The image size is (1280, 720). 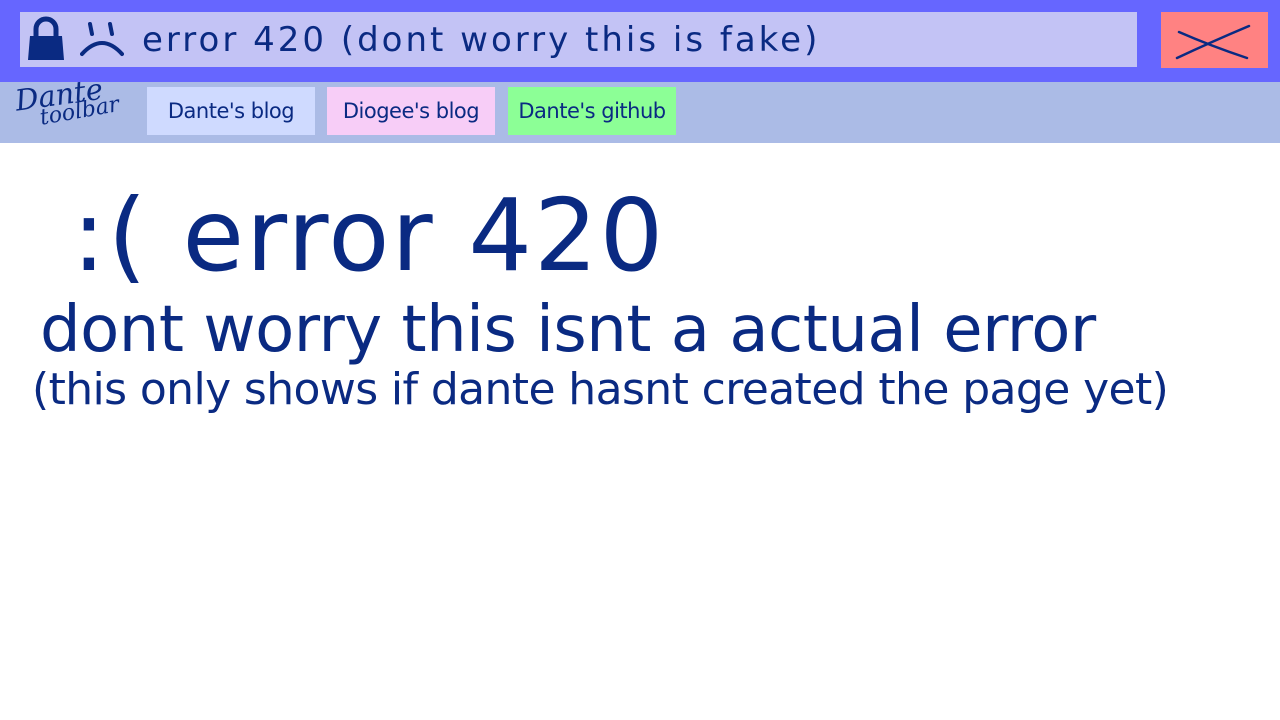 I want to click on lock-icon, so click(x=46, y=38).